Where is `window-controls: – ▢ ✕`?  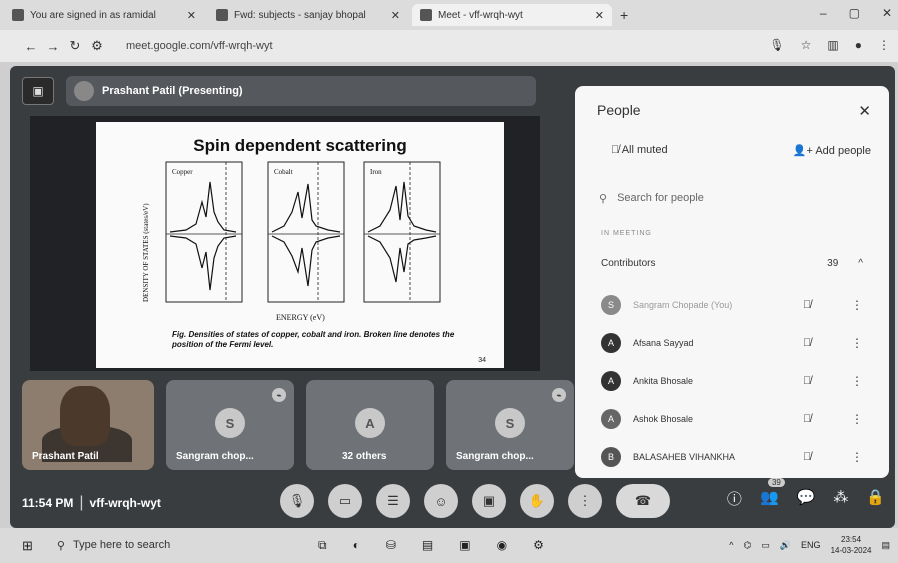
window-controls: – ▢ ✕ is located at coordinates (856, 13).